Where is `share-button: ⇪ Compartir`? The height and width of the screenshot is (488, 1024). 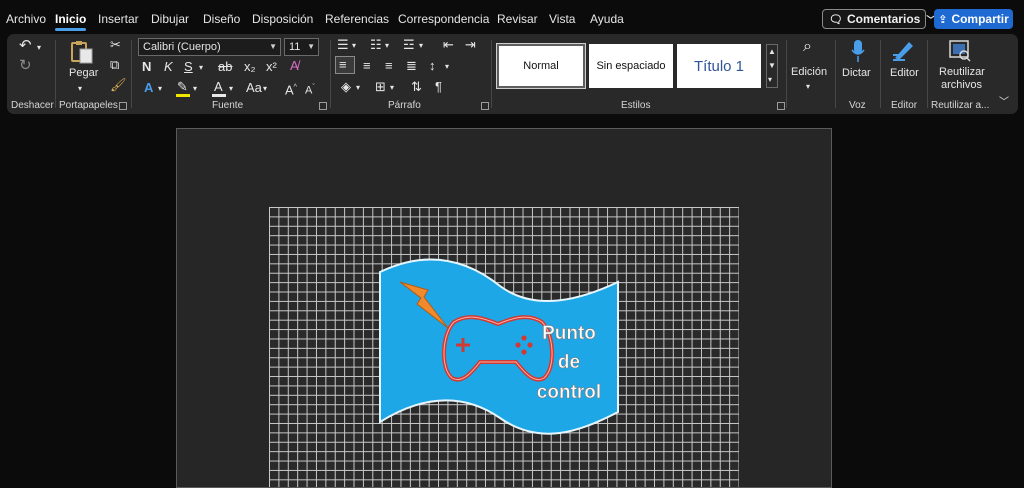 share-button: ⇪ Compartir is located at coordinates (973, 19).